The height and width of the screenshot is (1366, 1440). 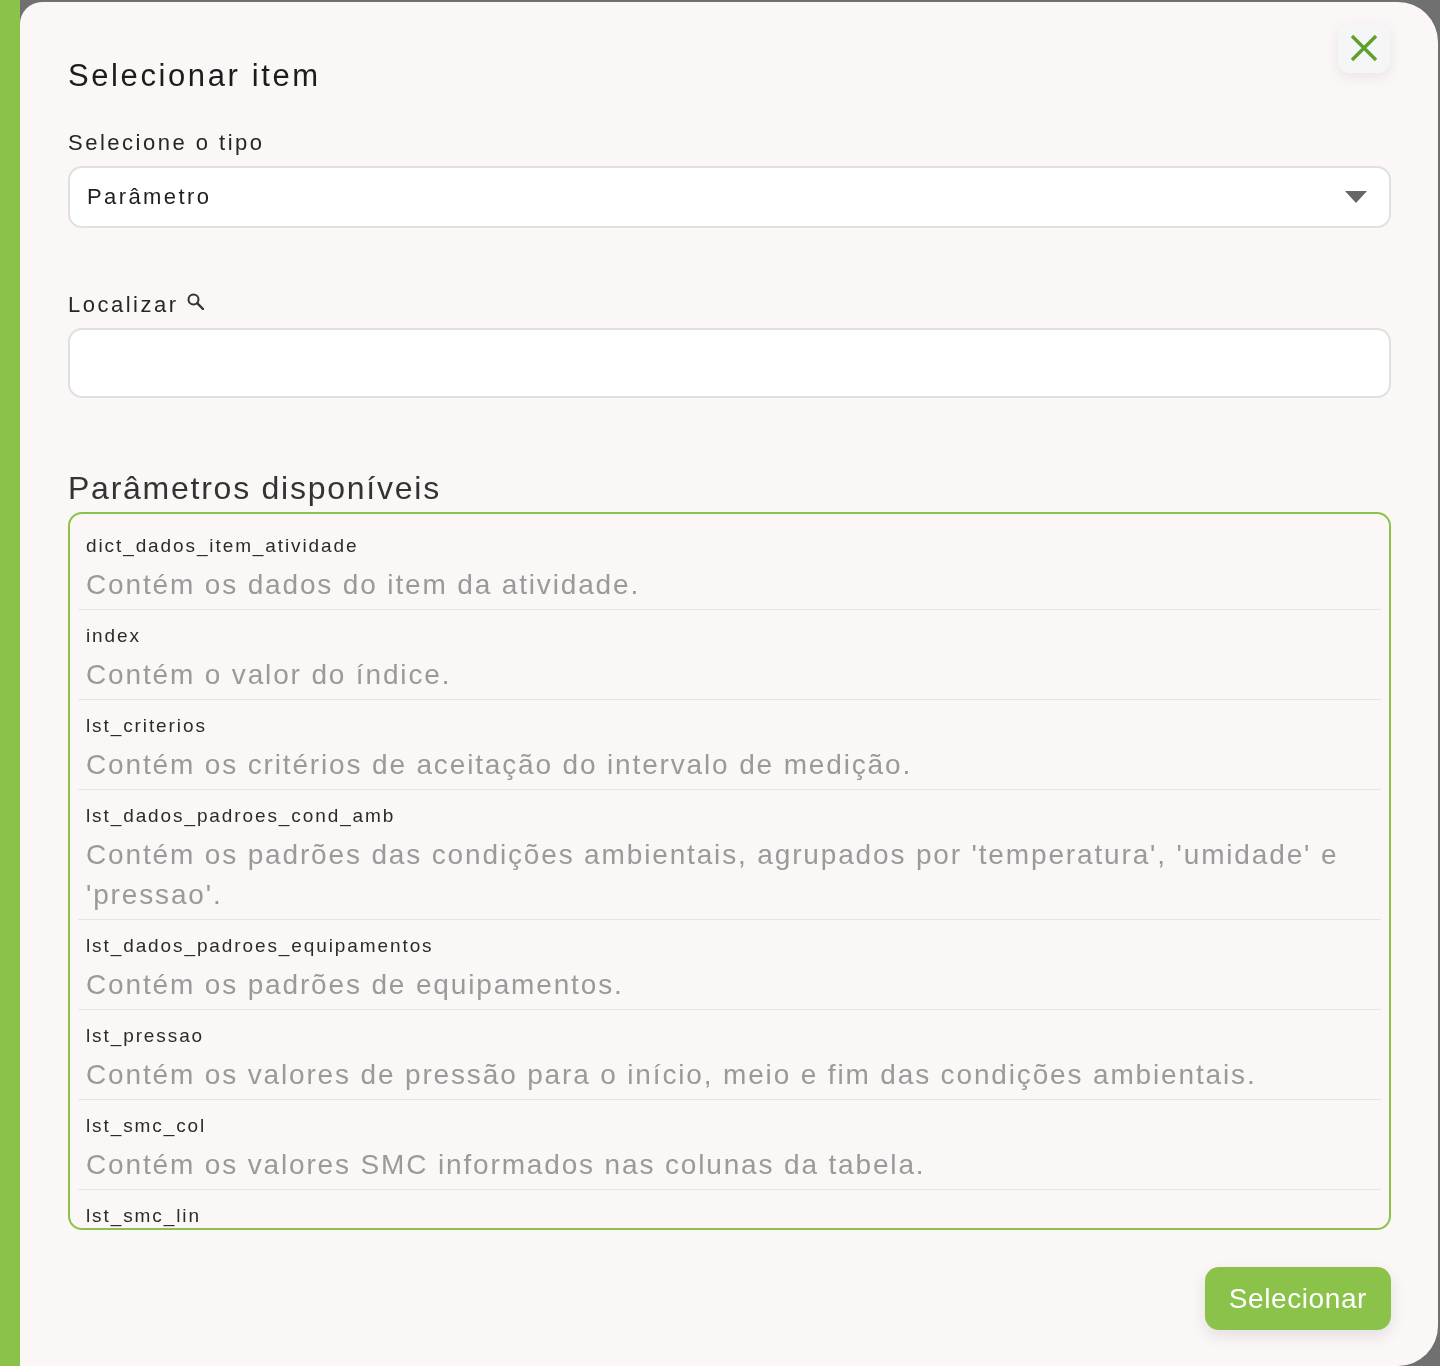 What do you see at coordinates (145, 1036) in the screenshot?
I see `parameter-name: lst_pressao` at bounding box center [145, 1036].